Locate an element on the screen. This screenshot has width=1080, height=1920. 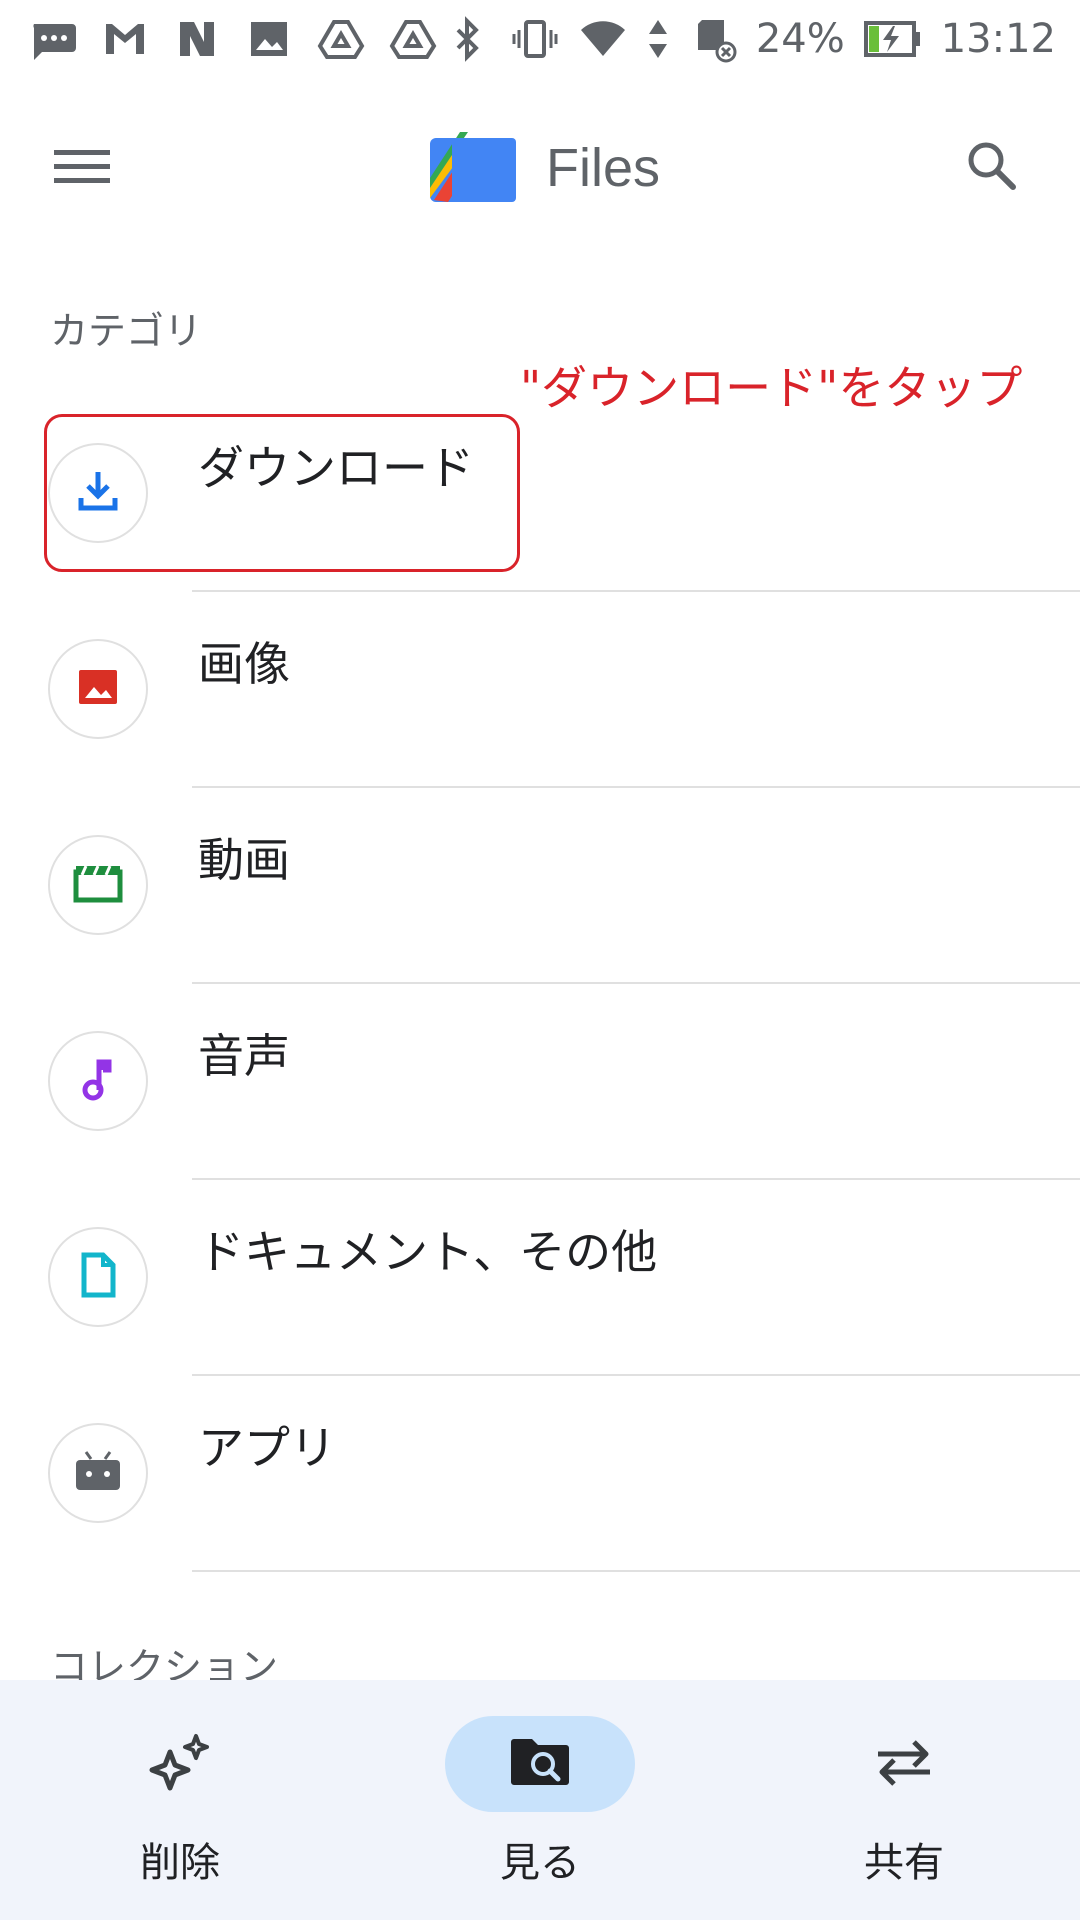
data-arrows-icon is located at coordinates (658, 39).